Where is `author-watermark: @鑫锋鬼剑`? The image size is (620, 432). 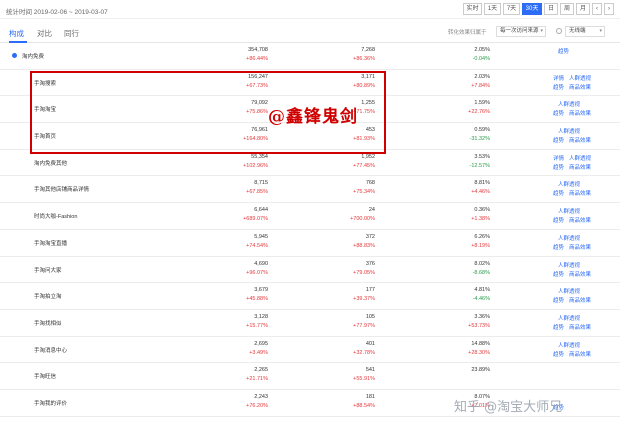
author-watermark: @鑫锋鬼剑 is located at coordinates (313, 117).